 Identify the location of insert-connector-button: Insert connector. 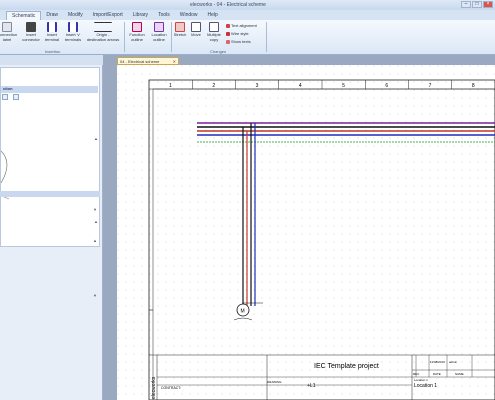
(31, 32).